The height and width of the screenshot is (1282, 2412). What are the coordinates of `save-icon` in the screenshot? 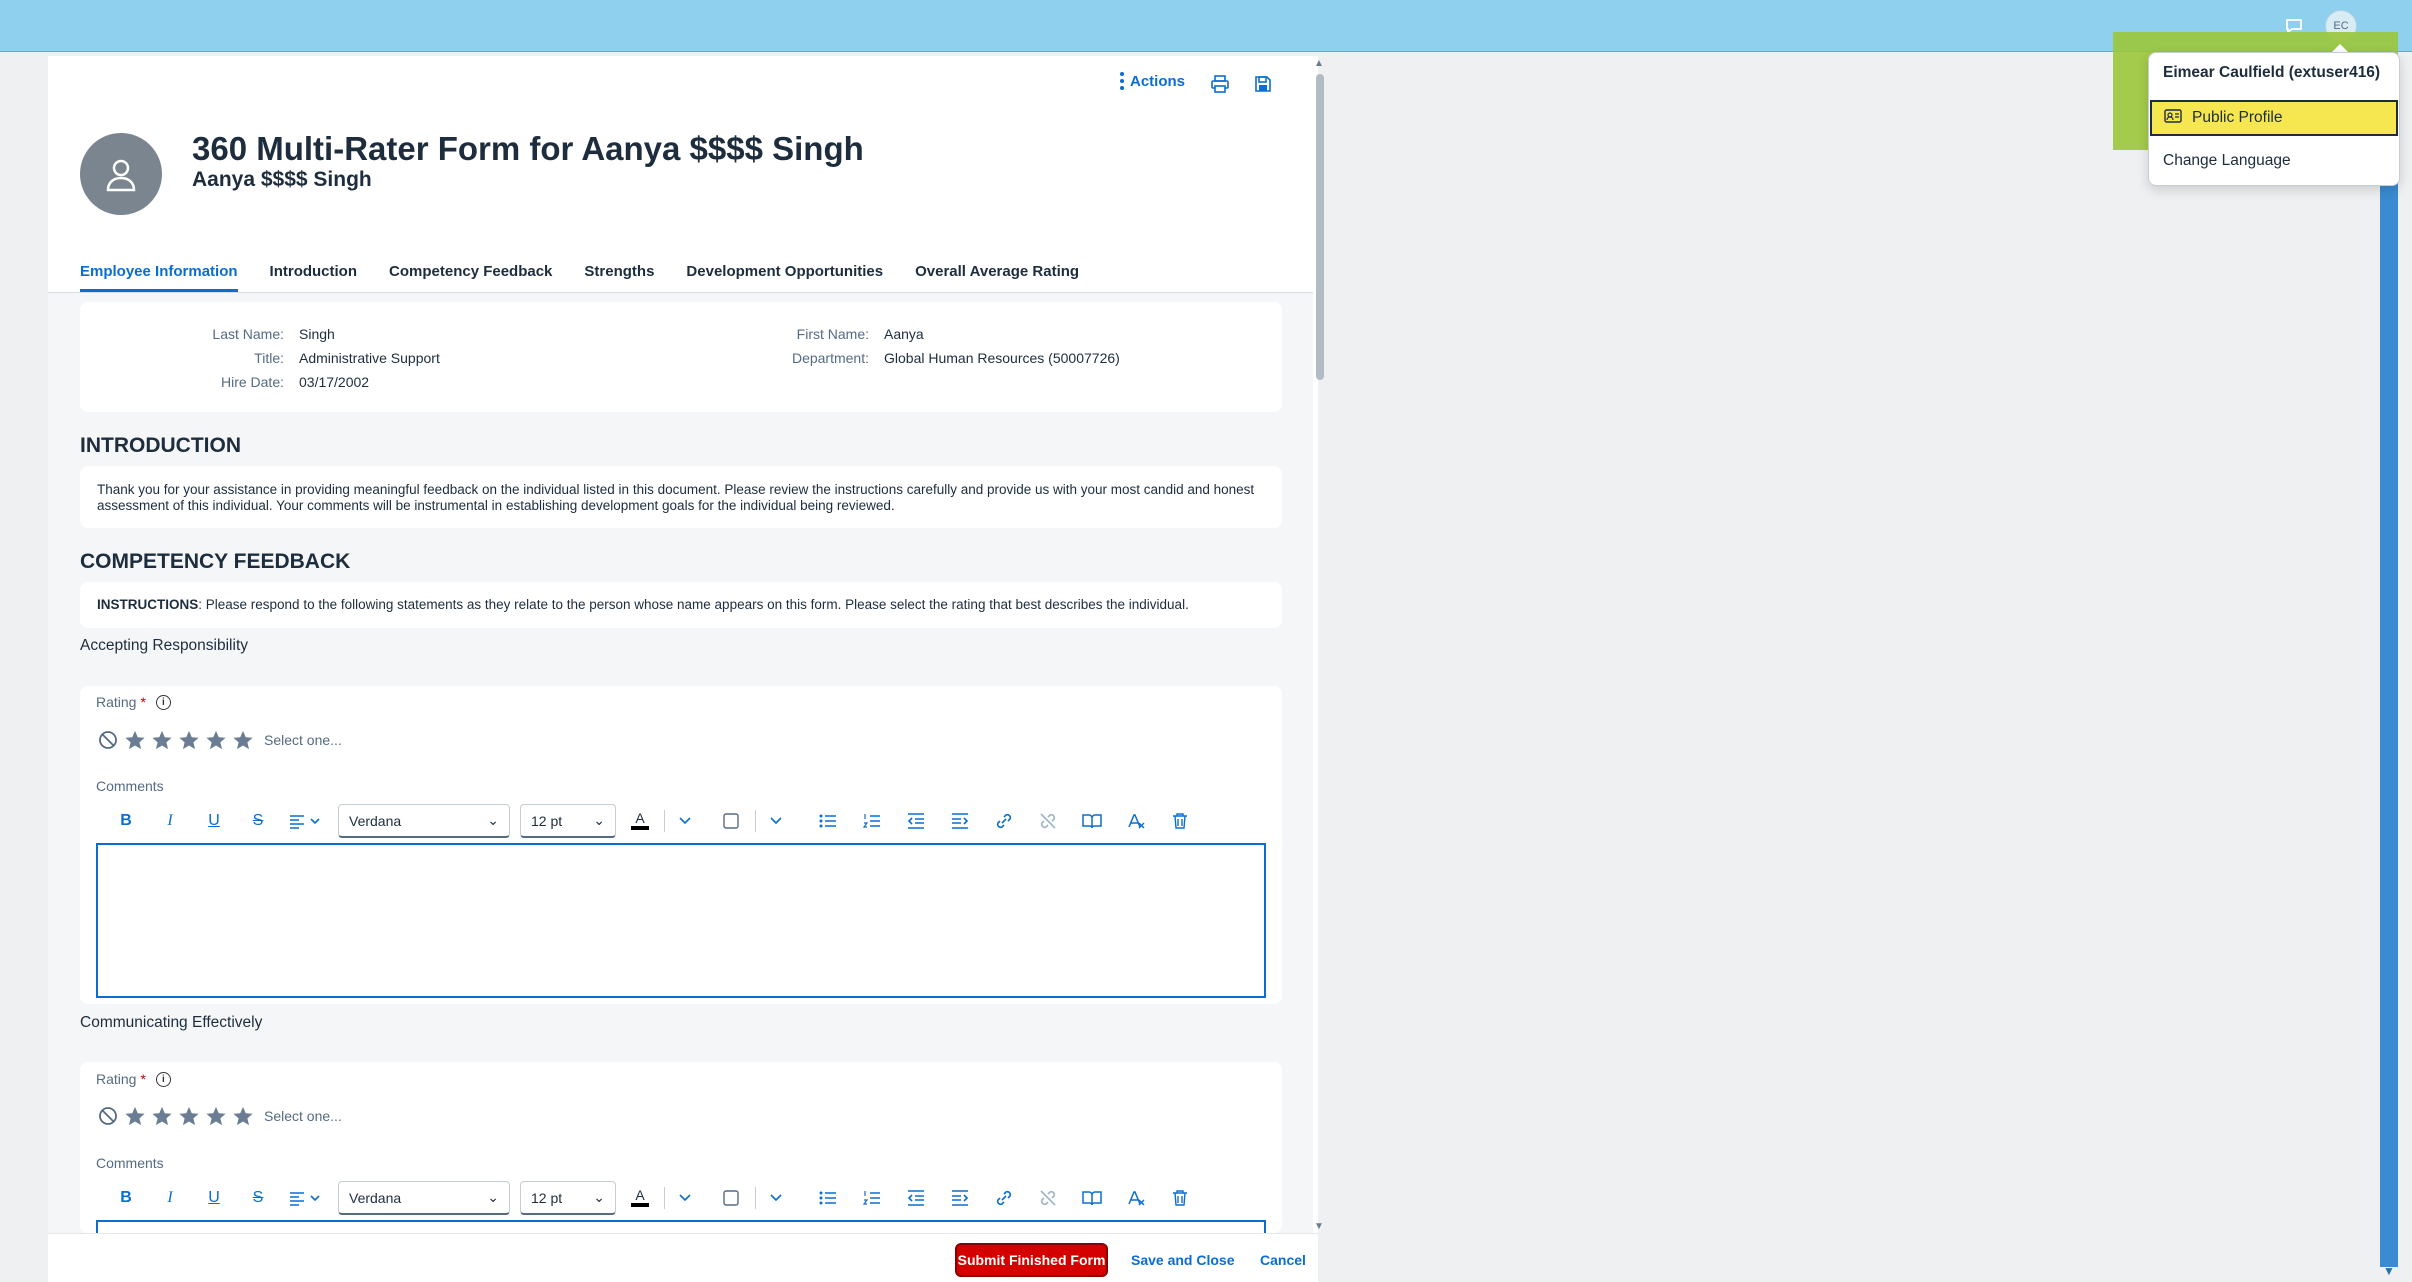 It's located at (1263, 84).